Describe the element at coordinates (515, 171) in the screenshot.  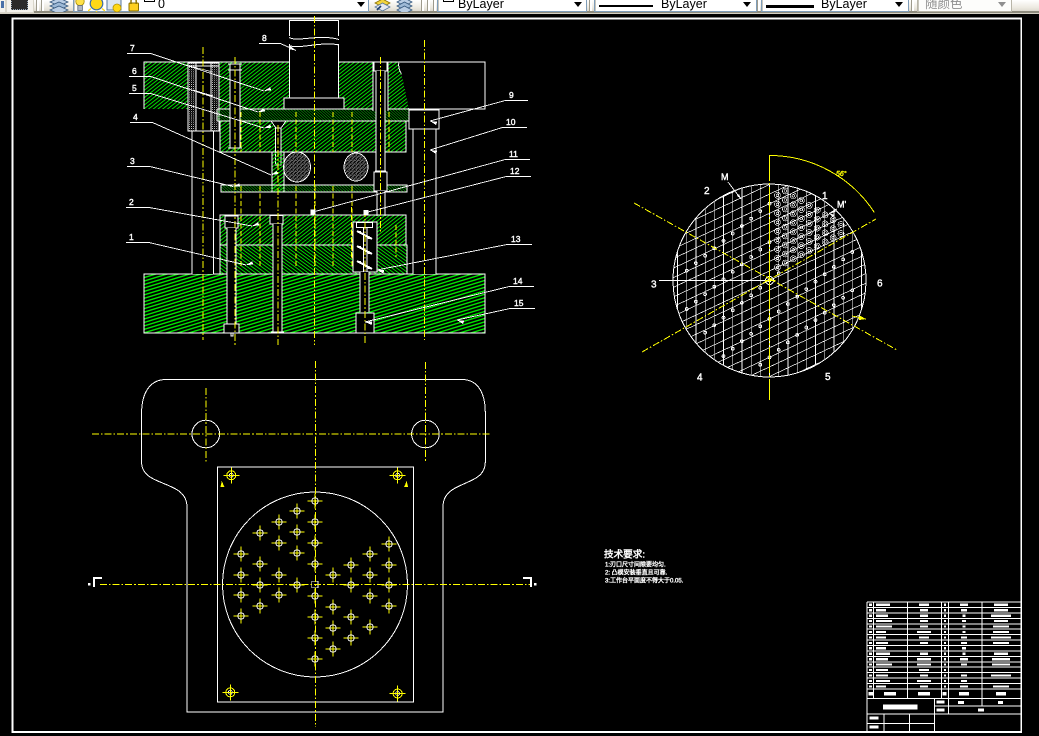
I see `svg-text: 12` at that location.